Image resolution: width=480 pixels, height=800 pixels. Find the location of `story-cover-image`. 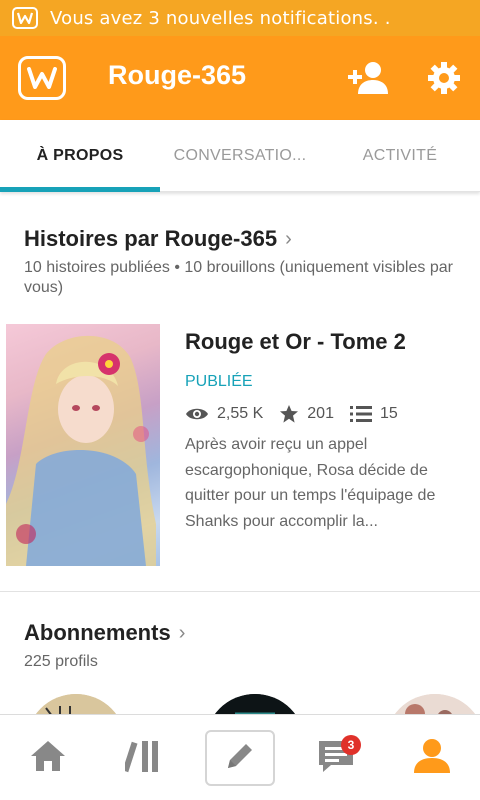

story-cover-image is located at coordinates (83, 445).